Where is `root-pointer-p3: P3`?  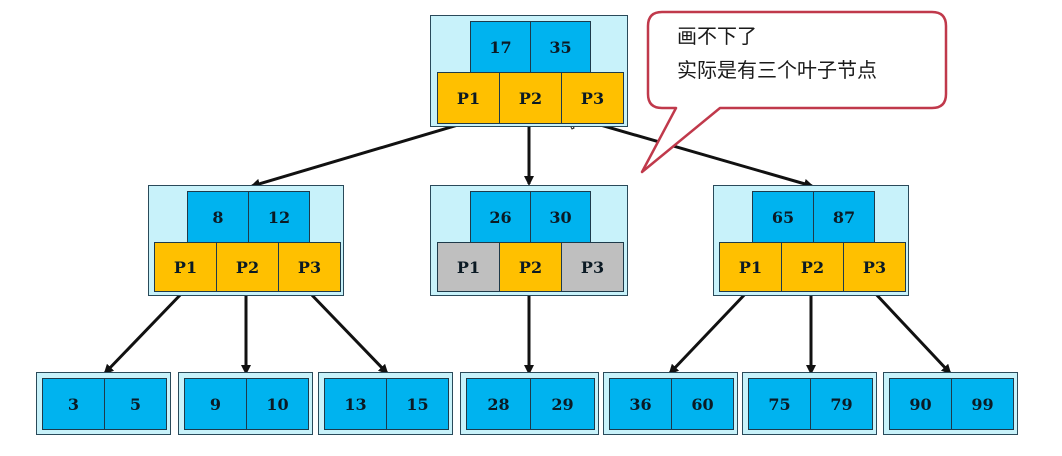 root-pointer-p3: P3 is located at coordinates (592, 98).